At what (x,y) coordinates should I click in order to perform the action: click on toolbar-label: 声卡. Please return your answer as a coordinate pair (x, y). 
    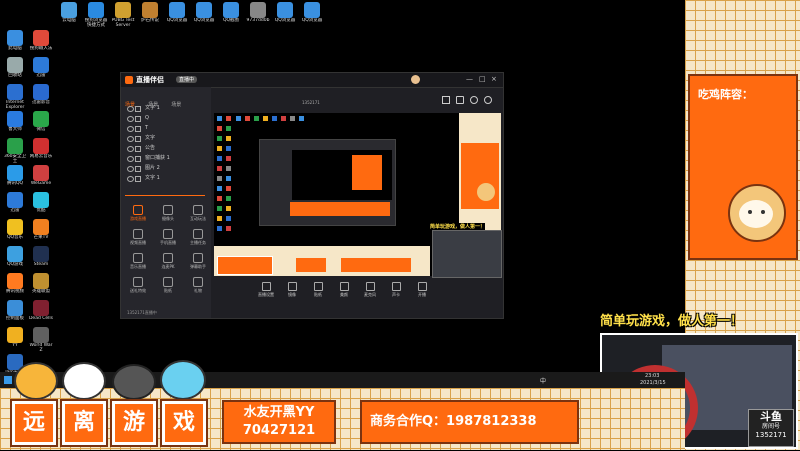
    Looking at the image, I should click on (396, 294).